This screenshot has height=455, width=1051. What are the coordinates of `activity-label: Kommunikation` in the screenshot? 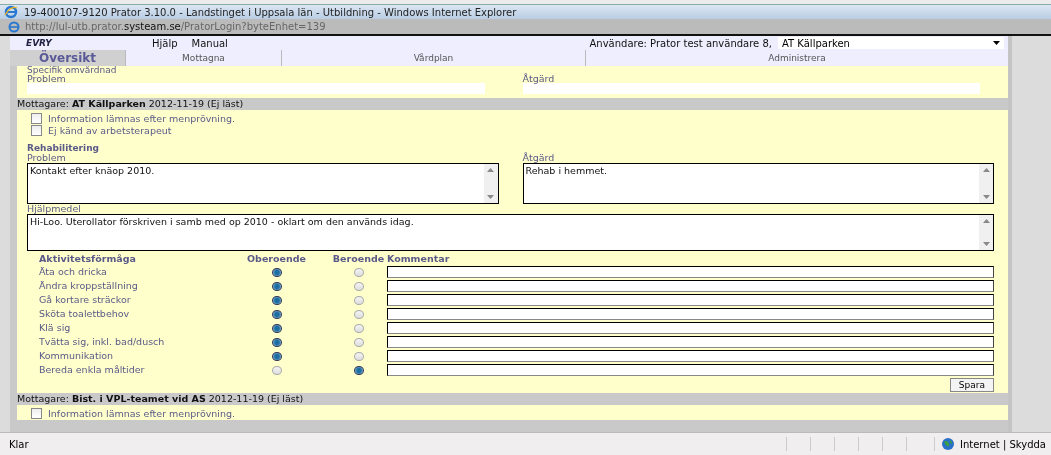 It's located at (77, 356).